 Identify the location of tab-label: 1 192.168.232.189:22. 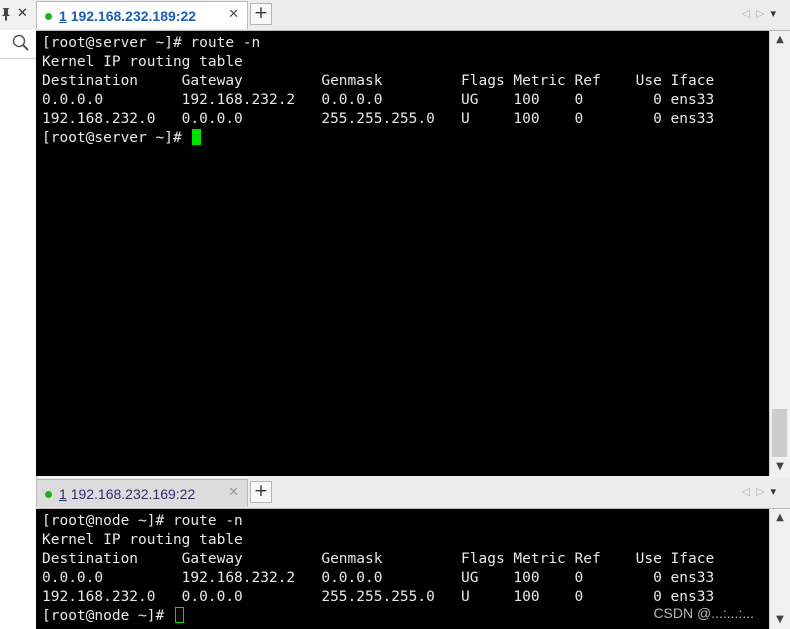
(127, 16).